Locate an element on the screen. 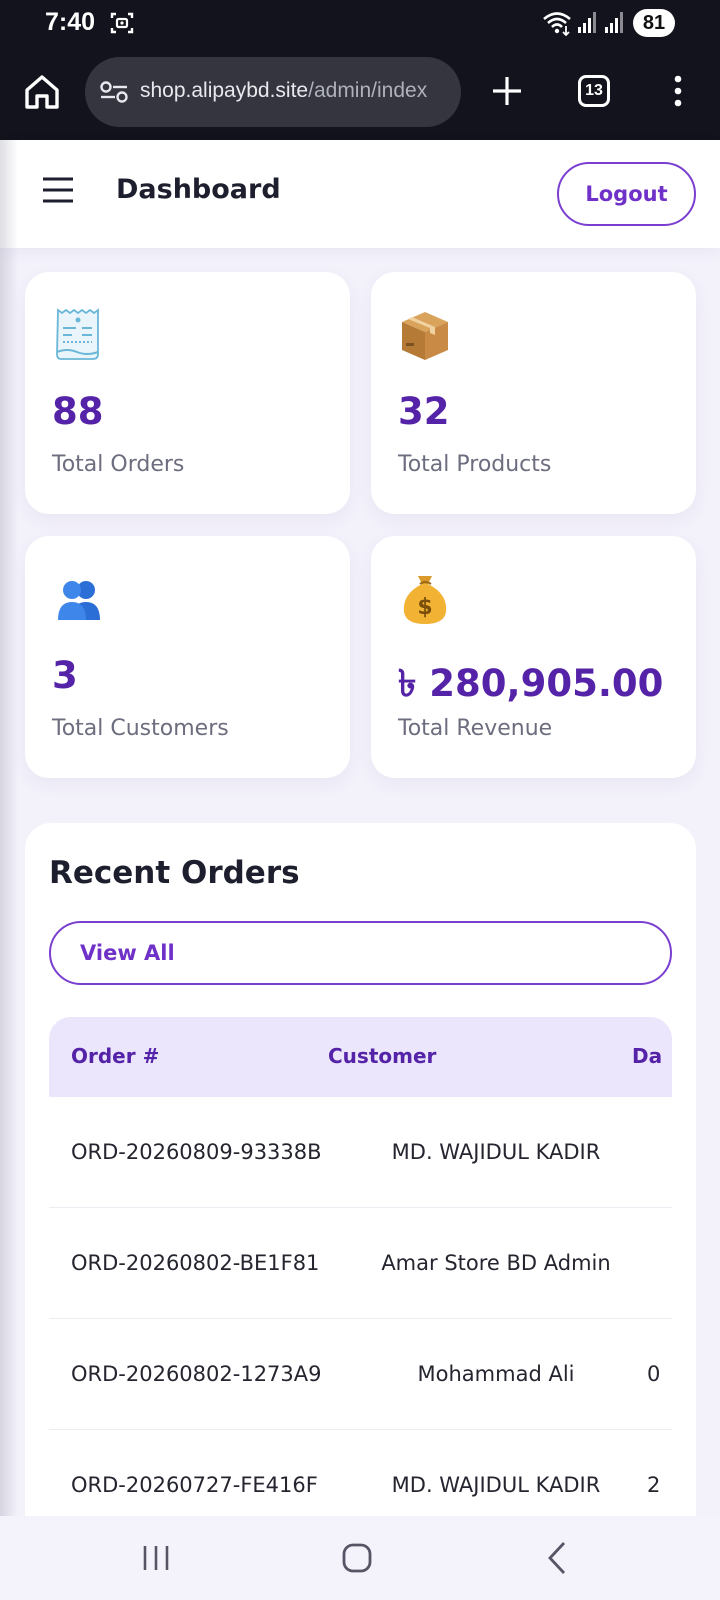 Image resolution: width=720 pixels, height=1600 pixels. money-bag-icon: $ is located at coordinates (425, 600).